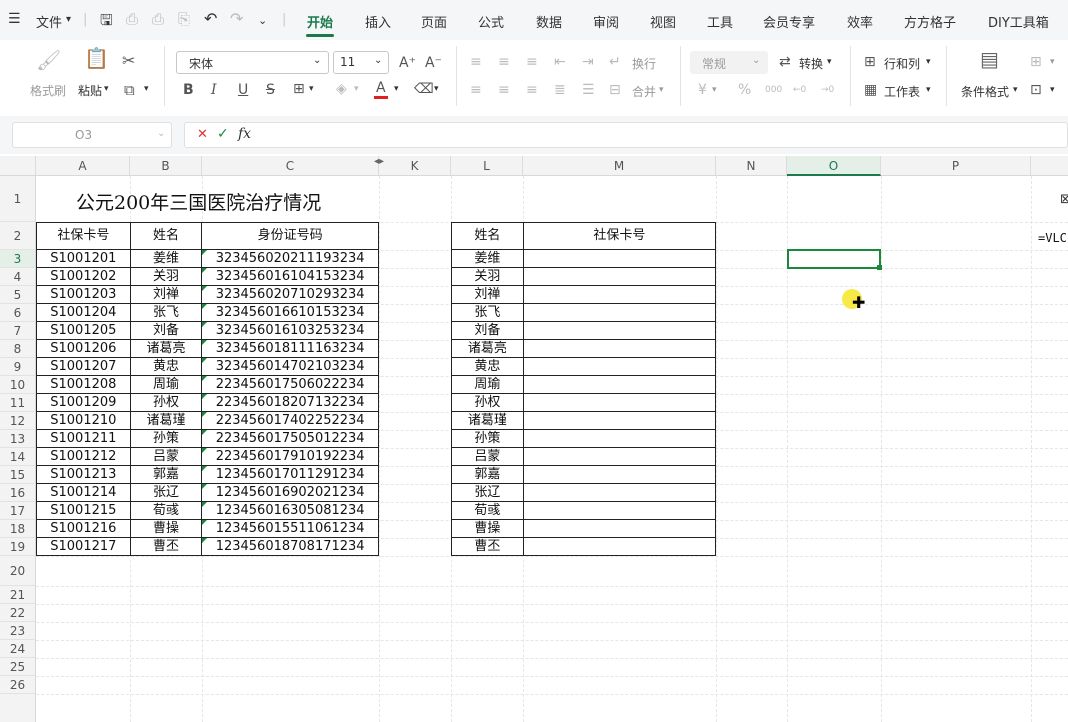  What do you see at coordinates (83, 456) in the screenshot?
I see `cell-card-no: S1001212` at bounding box center [83, 456].